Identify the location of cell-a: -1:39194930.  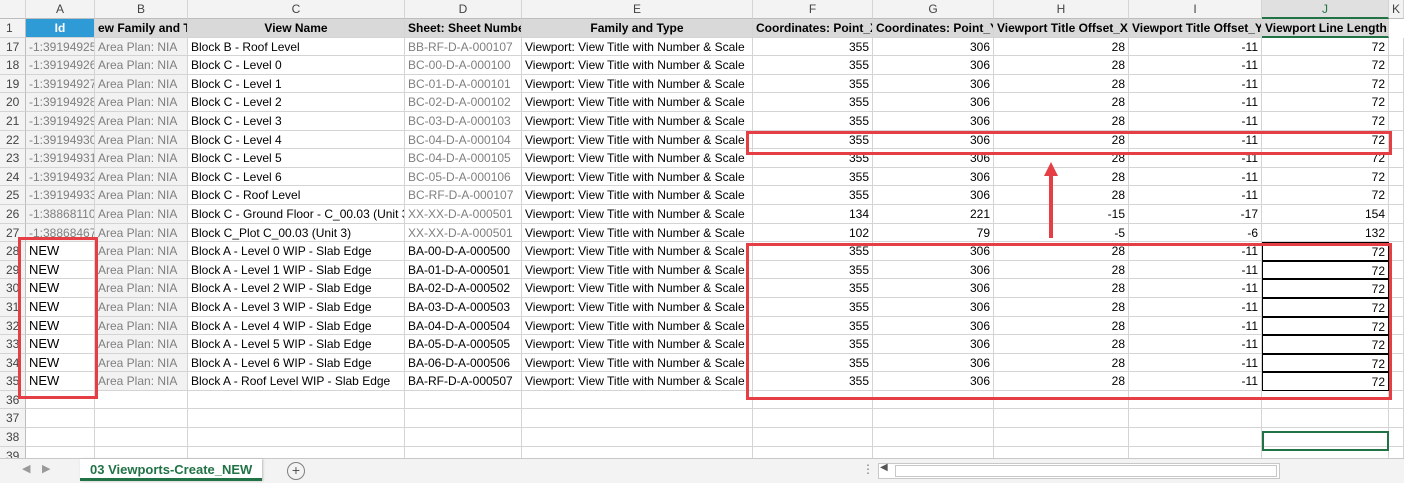
(60, 140).